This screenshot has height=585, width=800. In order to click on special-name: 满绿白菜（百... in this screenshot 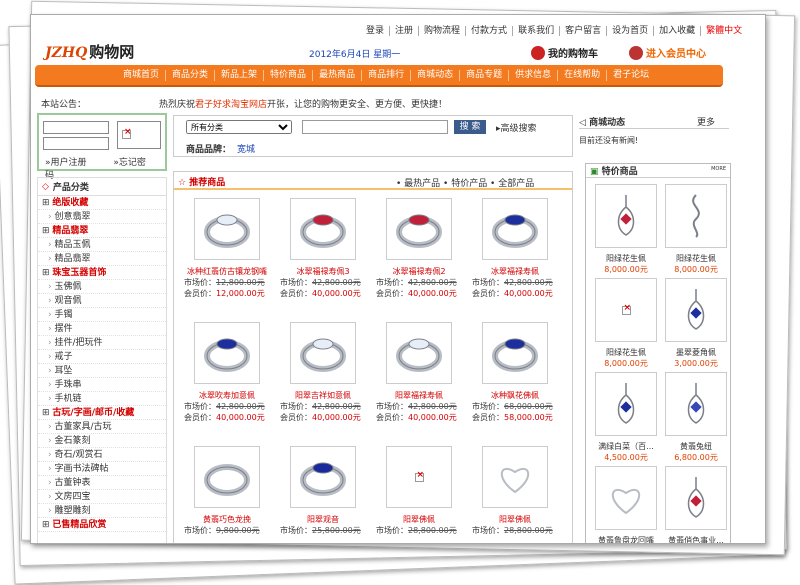, I will do `click(626, 446)`.